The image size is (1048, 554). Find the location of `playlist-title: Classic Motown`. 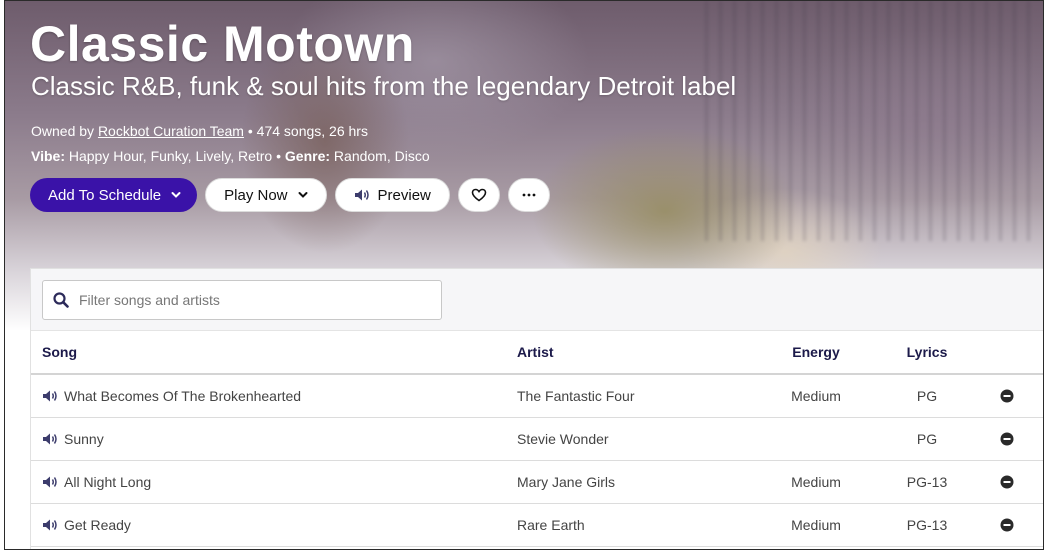

playlist-title: Classic Motown is located at coordinates (222, 44).